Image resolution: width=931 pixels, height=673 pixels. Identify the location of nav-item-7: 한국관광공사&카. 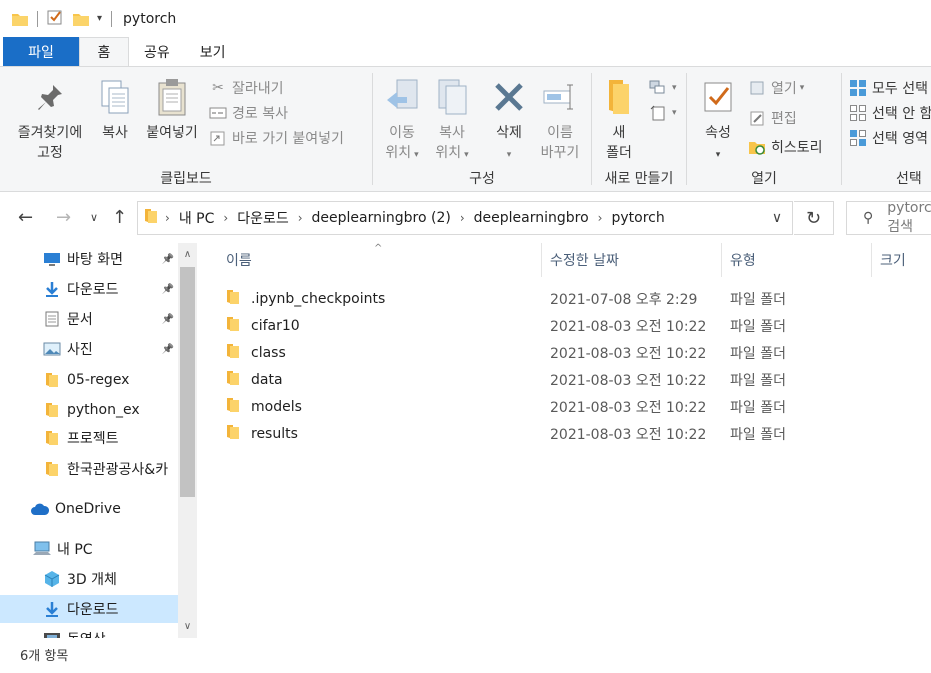
(89, 469).